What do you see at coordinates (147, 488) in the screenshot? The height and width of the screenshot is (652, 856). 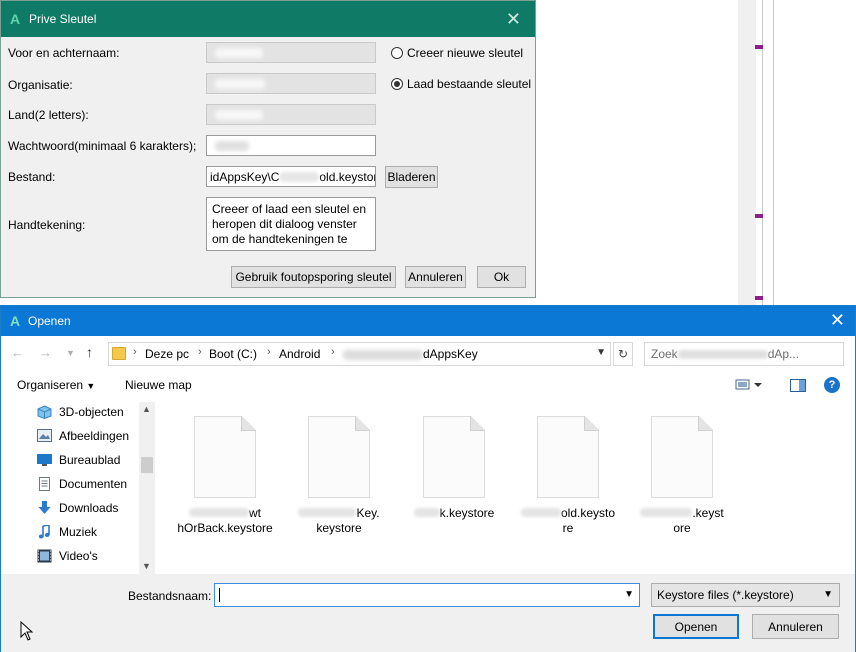 I see `nav-pane-scrollbar: ▲ ▼` at bounding box center [147, 488].